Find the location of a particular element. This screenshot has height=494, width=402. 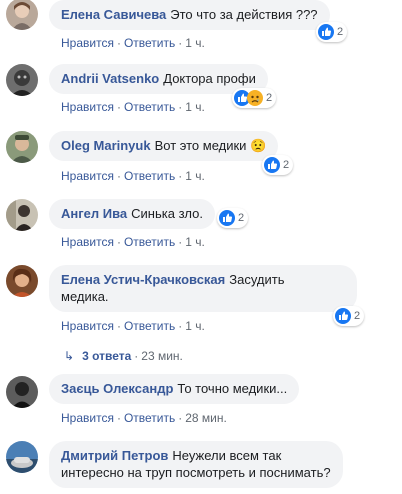

replies-count-link: 3 ответа is located at coordinates (106, 356).